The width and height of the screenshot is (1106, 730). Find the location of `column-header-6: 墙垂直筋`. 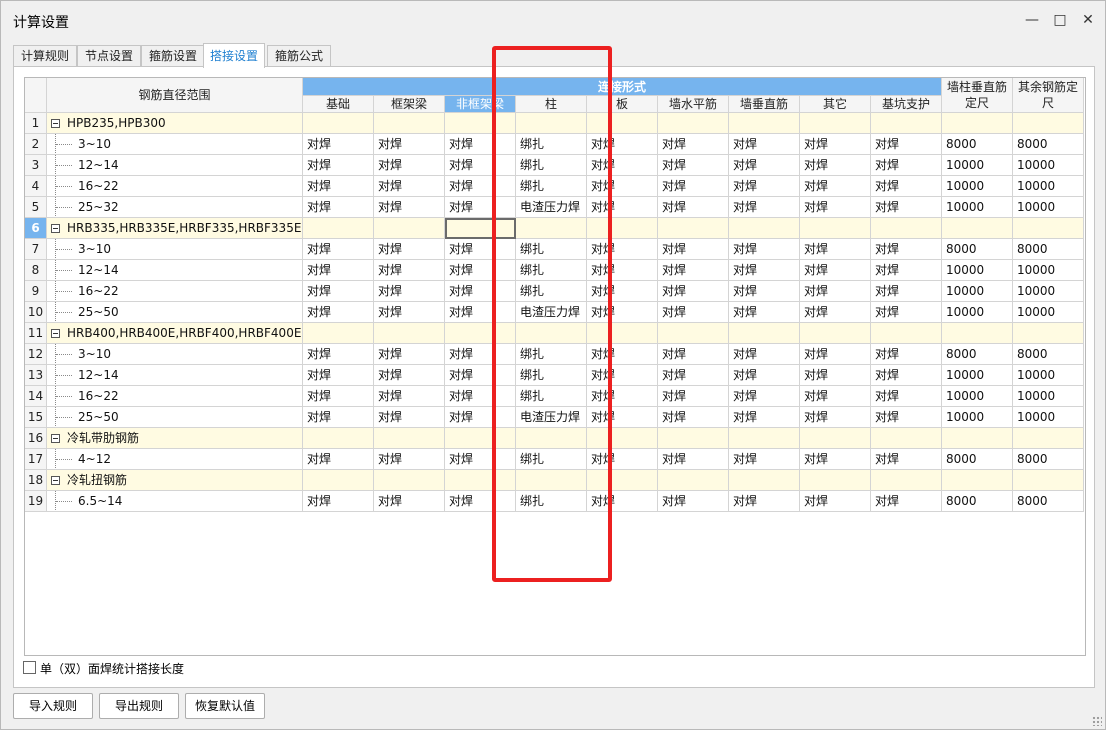

column-header-6: 墙垂直筋 is located at coordinates (764, 104).